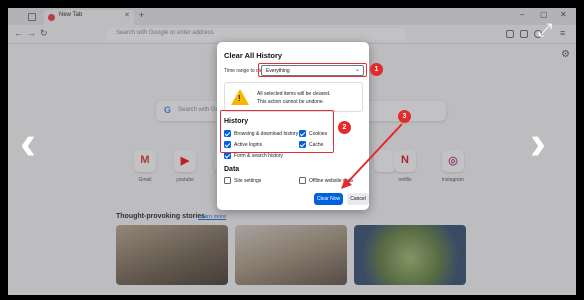 The image size is (584, 300). Describe the element at coordinates (538, 143) in the screenshot. I see `next-arrow-icon: ›` at that location.